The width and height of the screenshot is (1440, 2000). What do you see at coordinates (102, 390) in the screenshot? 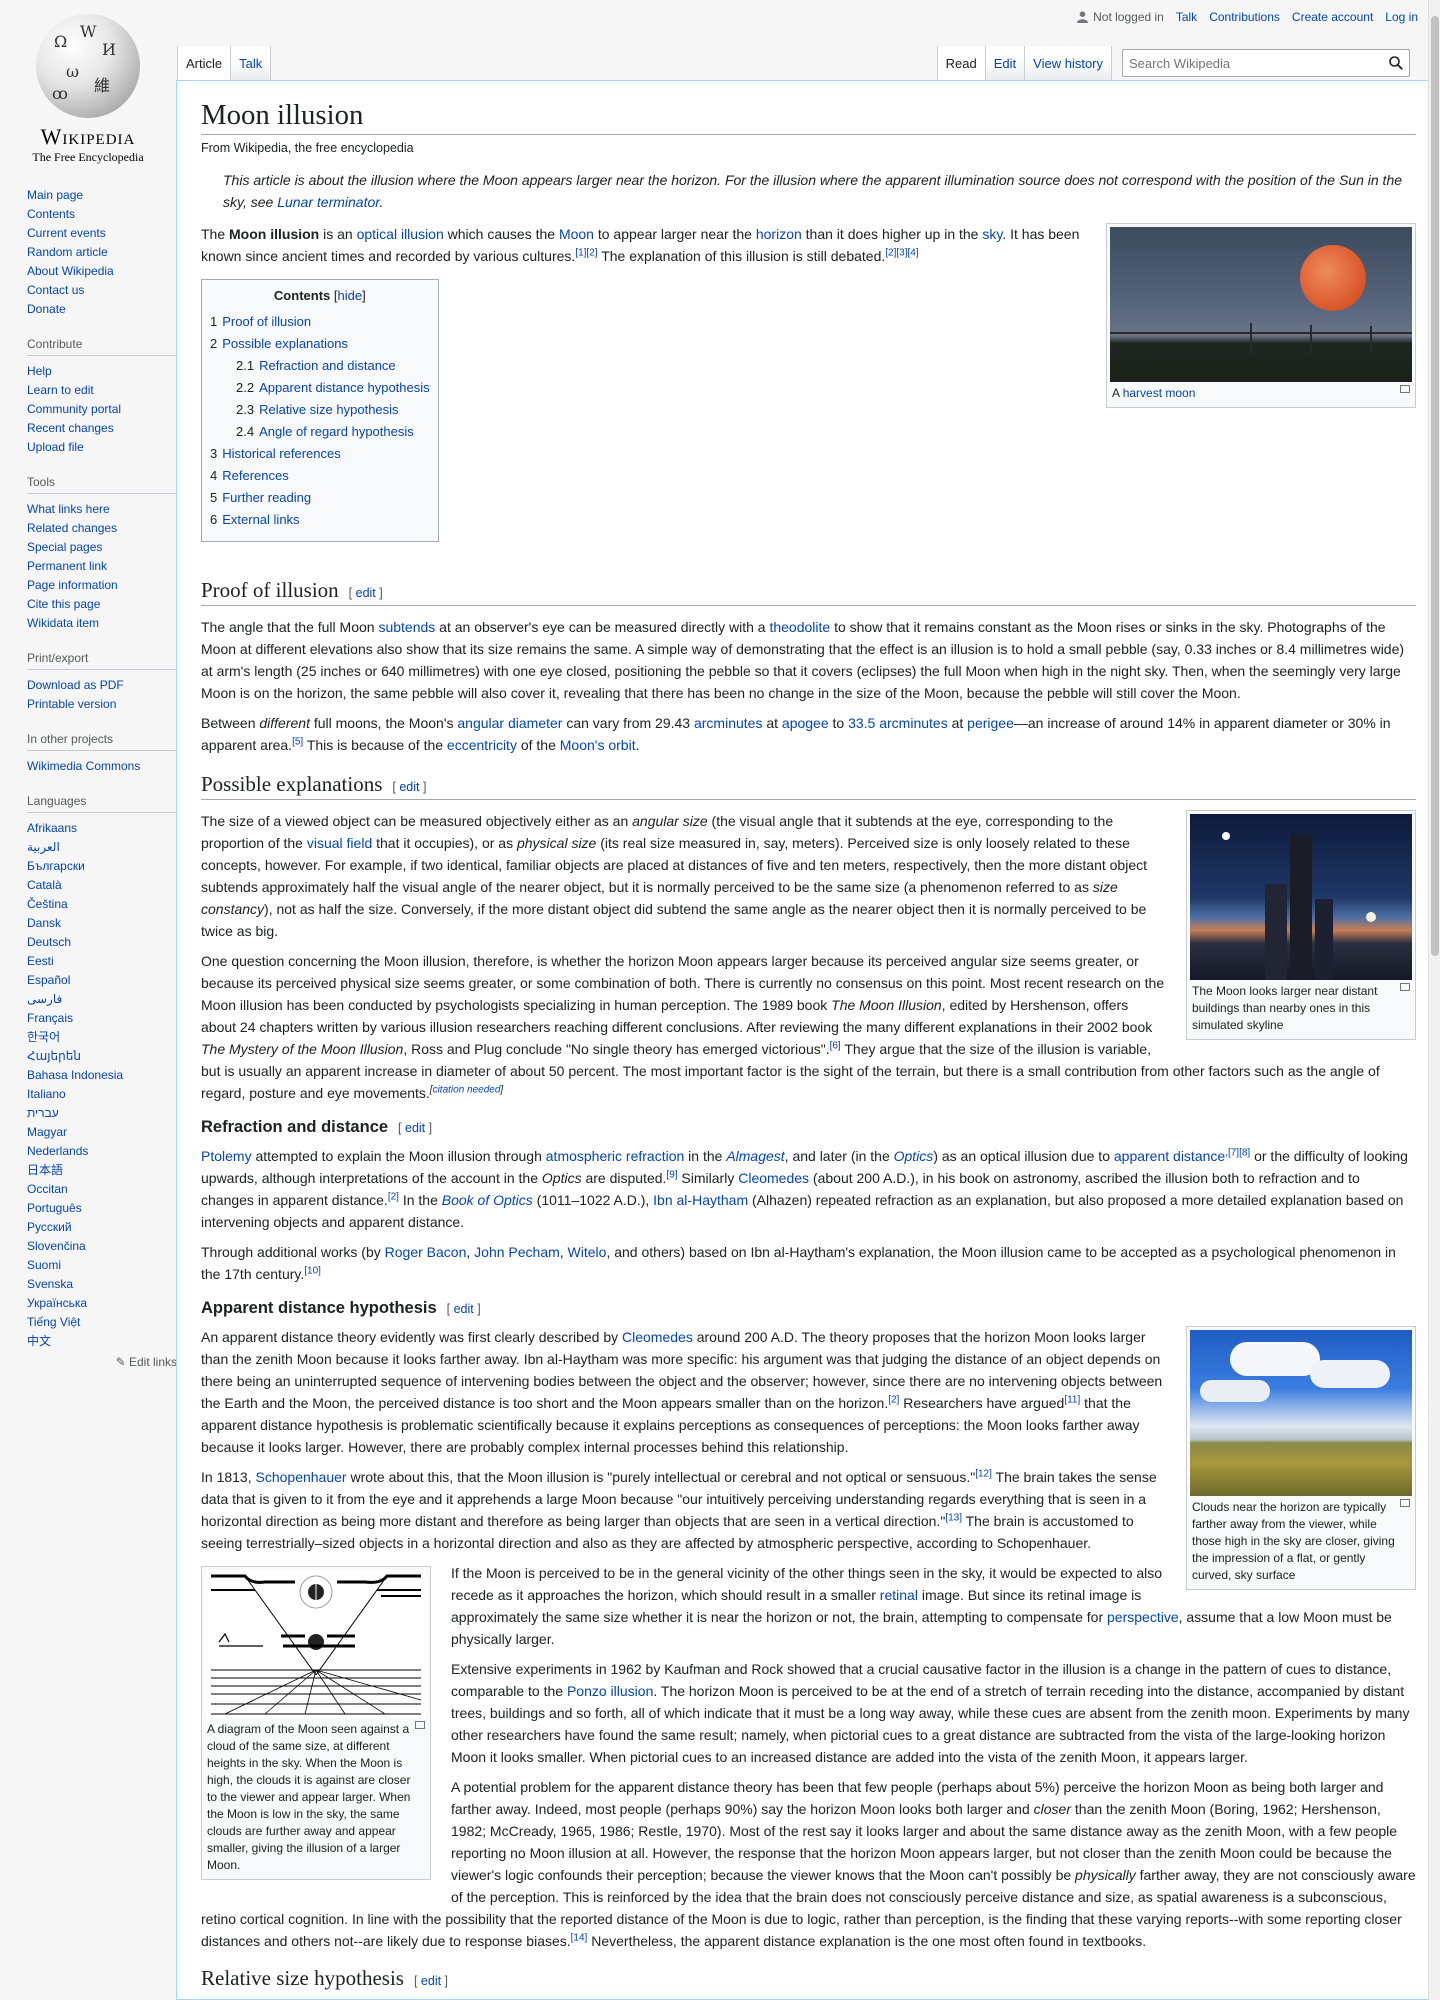
I see `sidebar-contribute-item: Learn to edit` at bounding box center [102, 390].